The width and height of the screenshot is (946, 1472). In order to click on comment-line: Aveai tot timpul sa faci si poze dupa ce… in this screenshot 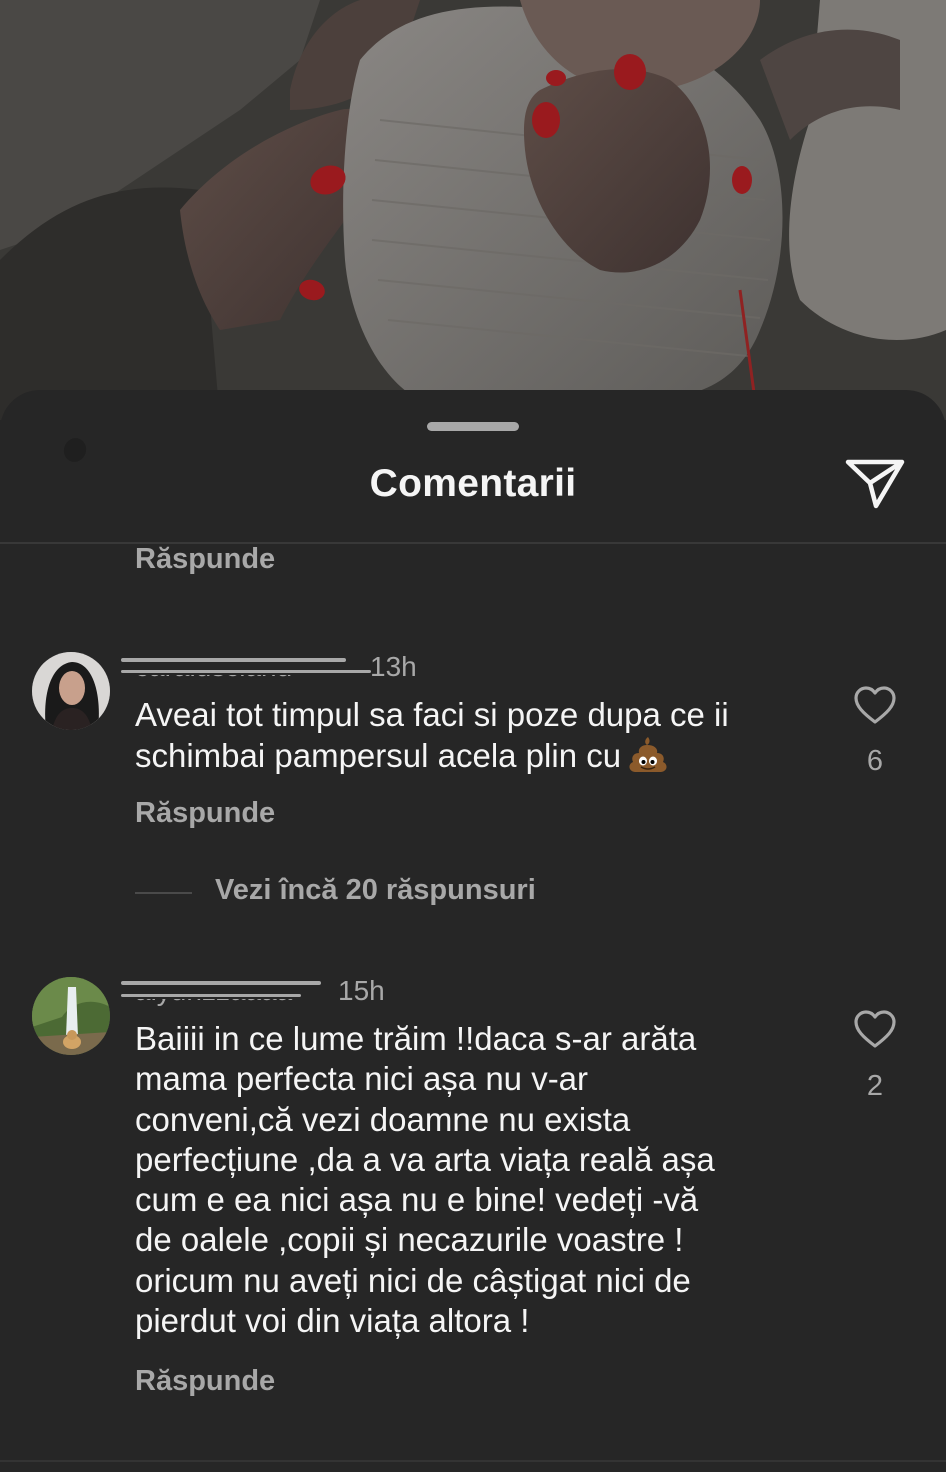, I will do `click(432, 714)`.